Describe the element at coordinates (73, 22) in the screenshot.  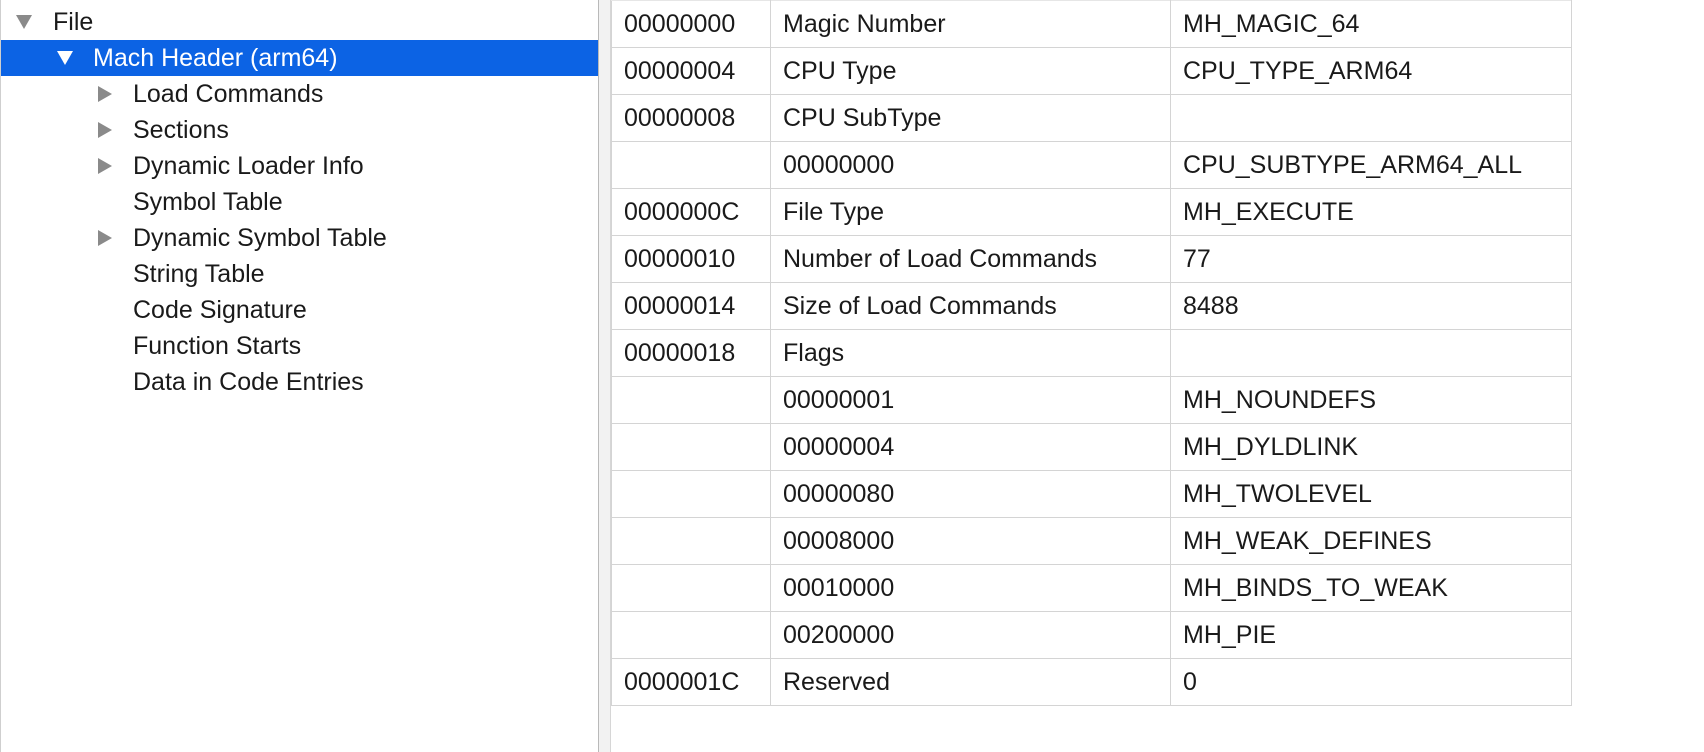
I see `tree-item-label: File` at that location.